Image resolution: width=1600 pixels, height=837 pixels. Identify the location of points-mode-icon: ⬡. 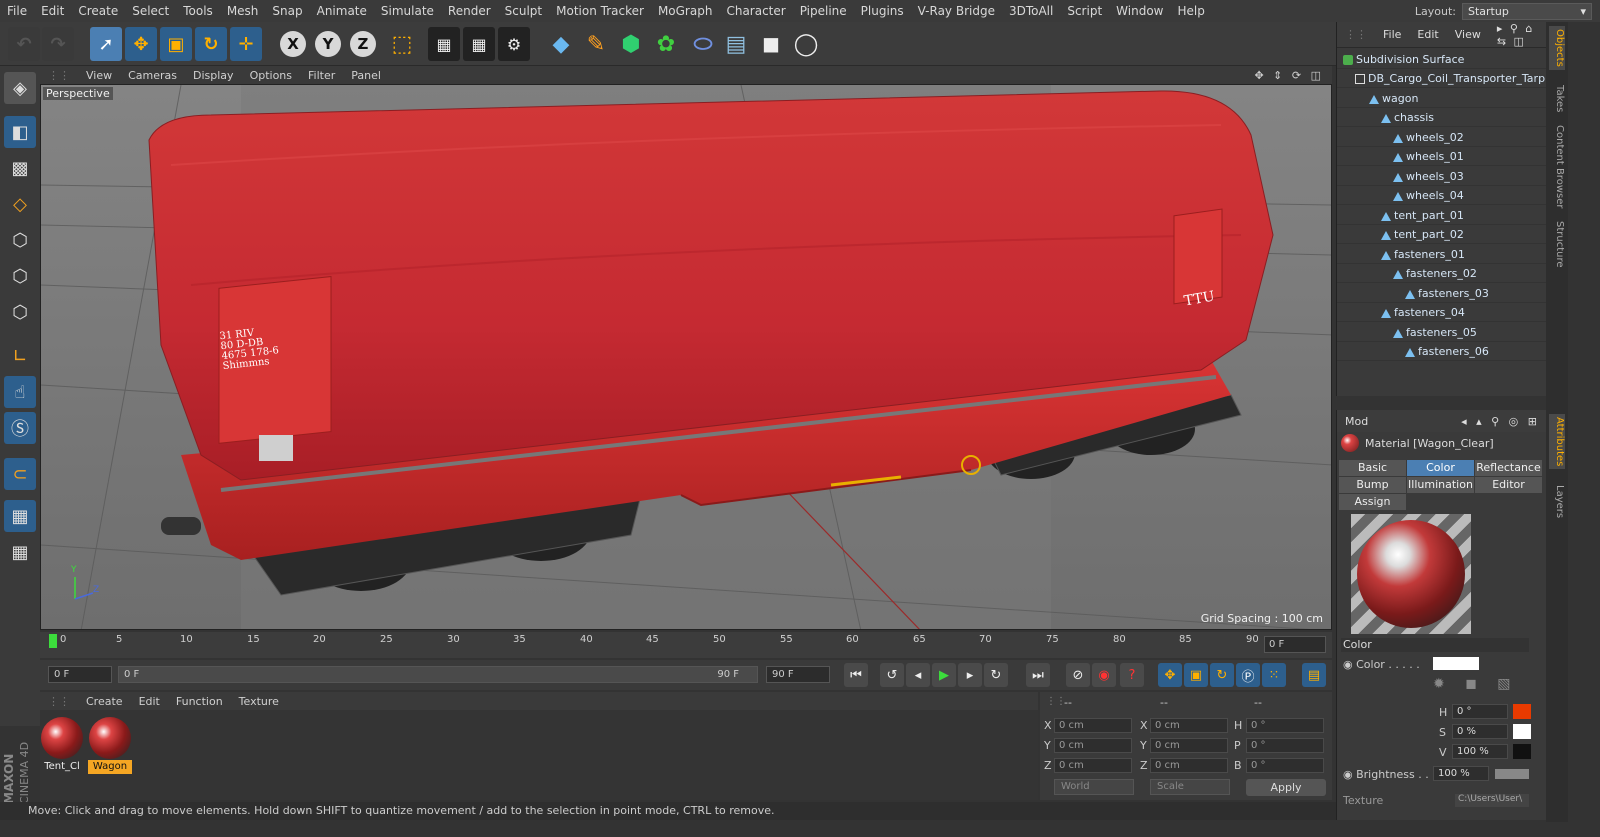
(20, 240).